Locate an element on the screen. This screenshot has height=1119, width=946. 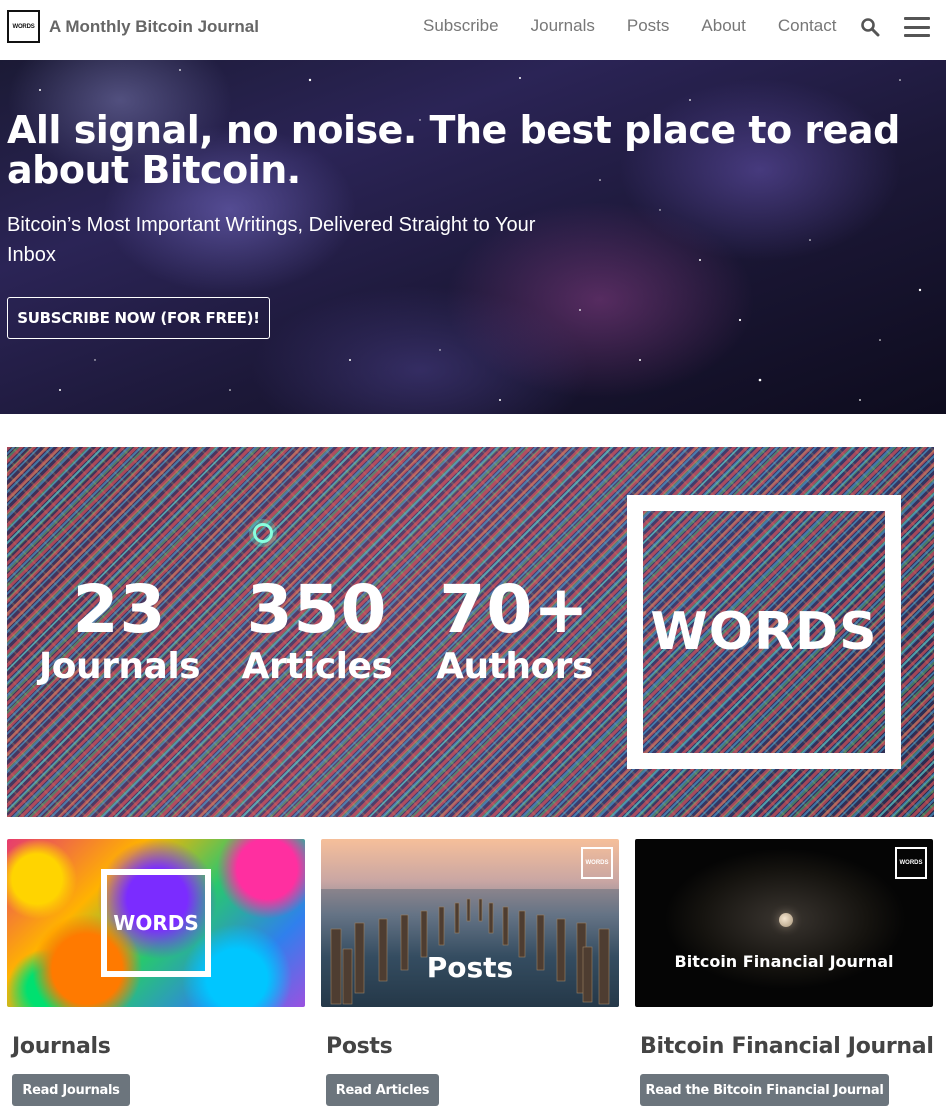
pier-posts-illustration is located at coordinates (470, 948).